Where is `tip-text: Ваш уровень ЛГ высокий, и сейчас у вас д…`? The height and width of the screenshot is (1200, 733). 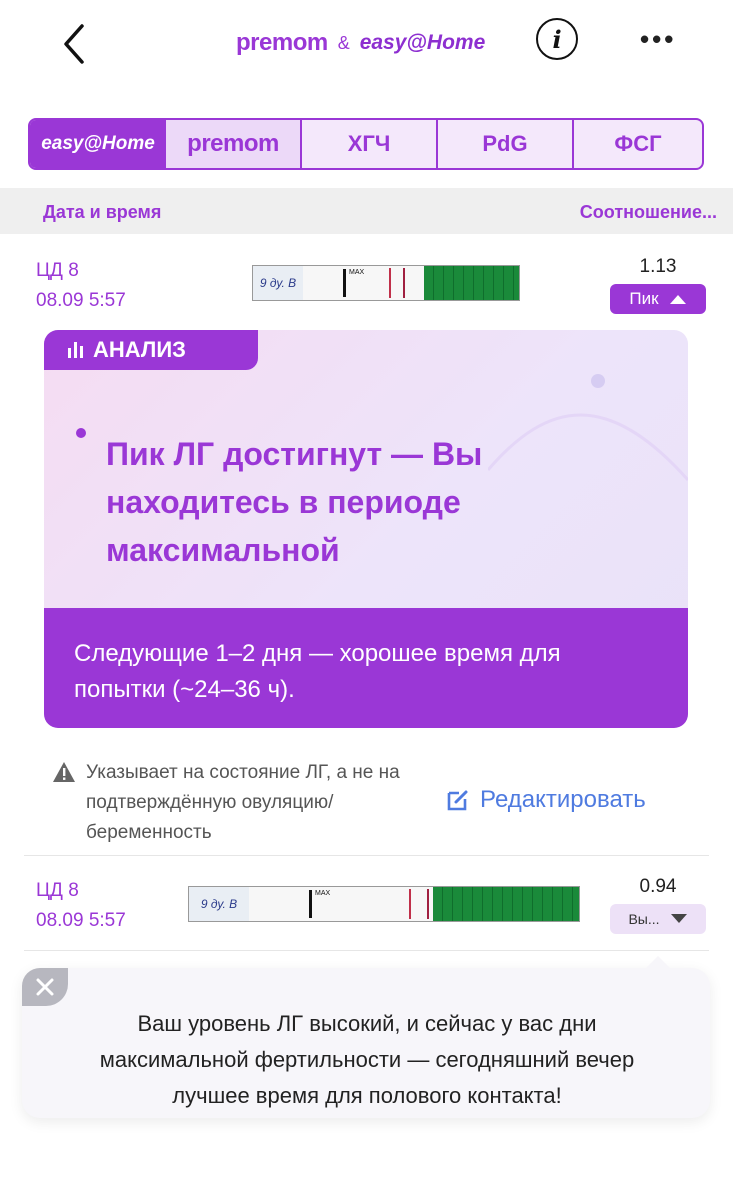
tip-text: Ваш уровень ЛГ высокий, и сейчас у вас д… is located at coordinates (367, 1059).